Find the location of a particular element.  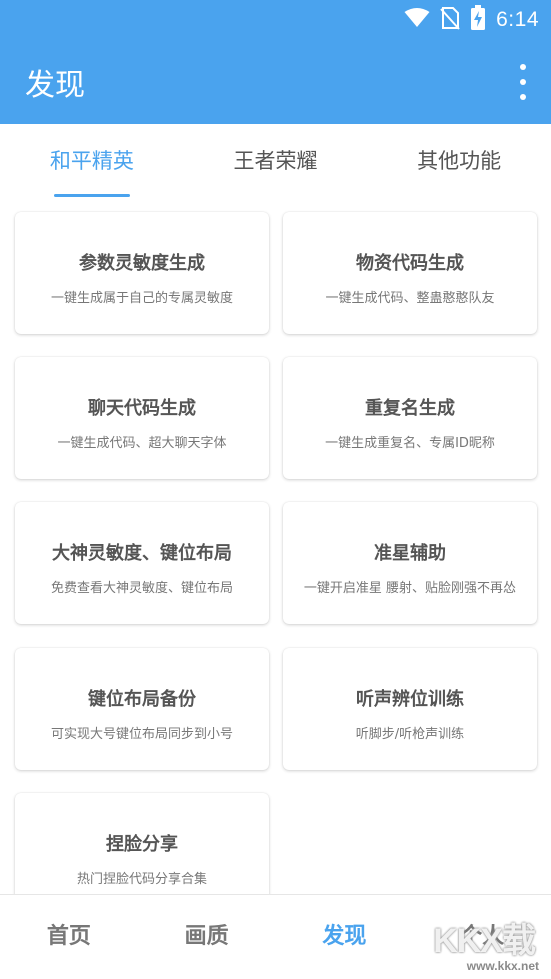

card-title: 物资代码生成 is located at coordinates (410, 263).